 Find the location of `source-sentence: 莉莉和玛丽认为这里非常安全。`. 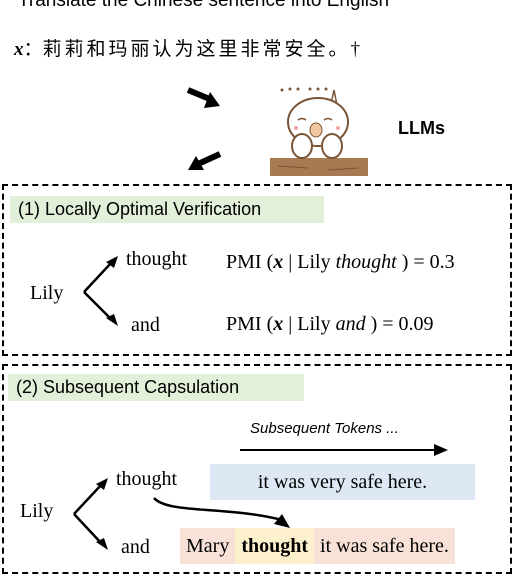

source-sentence: 莉莉和玛丽认为这里非常安全。 is located at coordinates (196, 49).